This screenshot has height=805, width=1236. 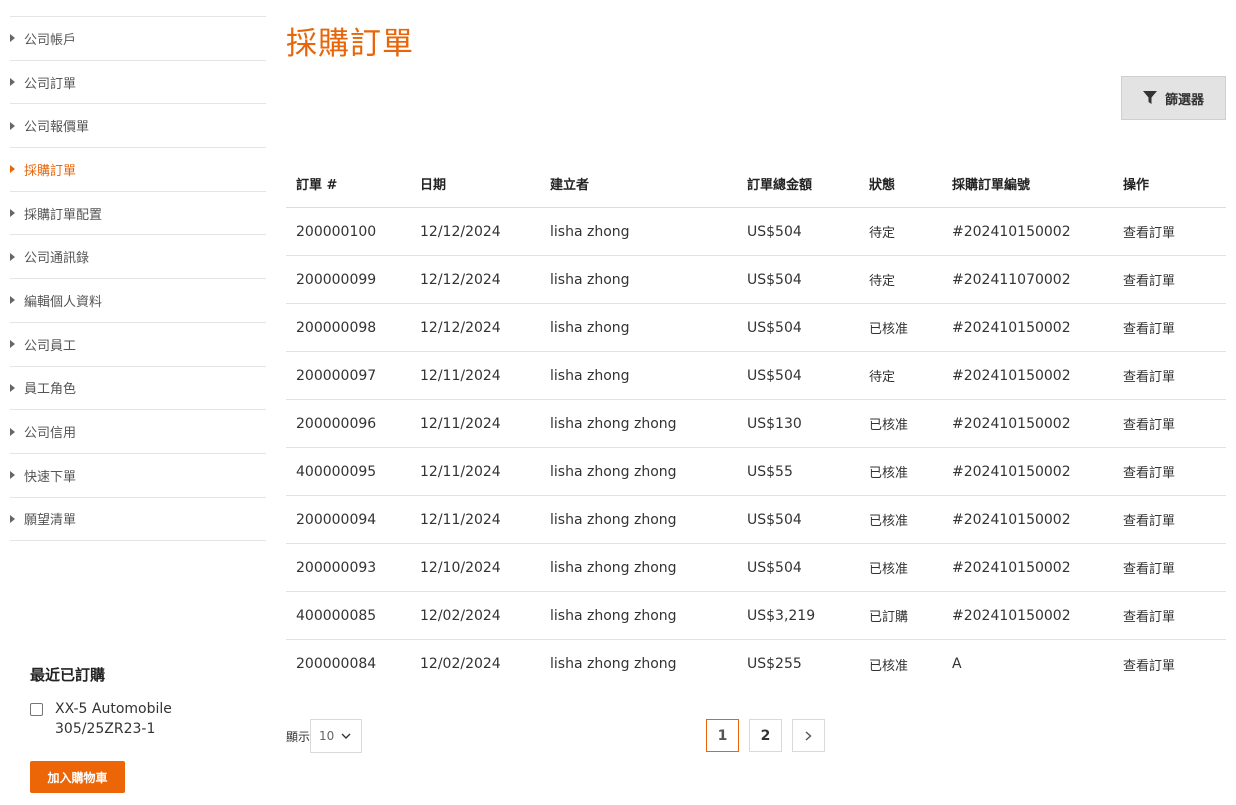 What do you see at coordinates (460, 664) in the screenshot?
I see `cell-date: 12/02/2024` at bounding box center [460, 664].